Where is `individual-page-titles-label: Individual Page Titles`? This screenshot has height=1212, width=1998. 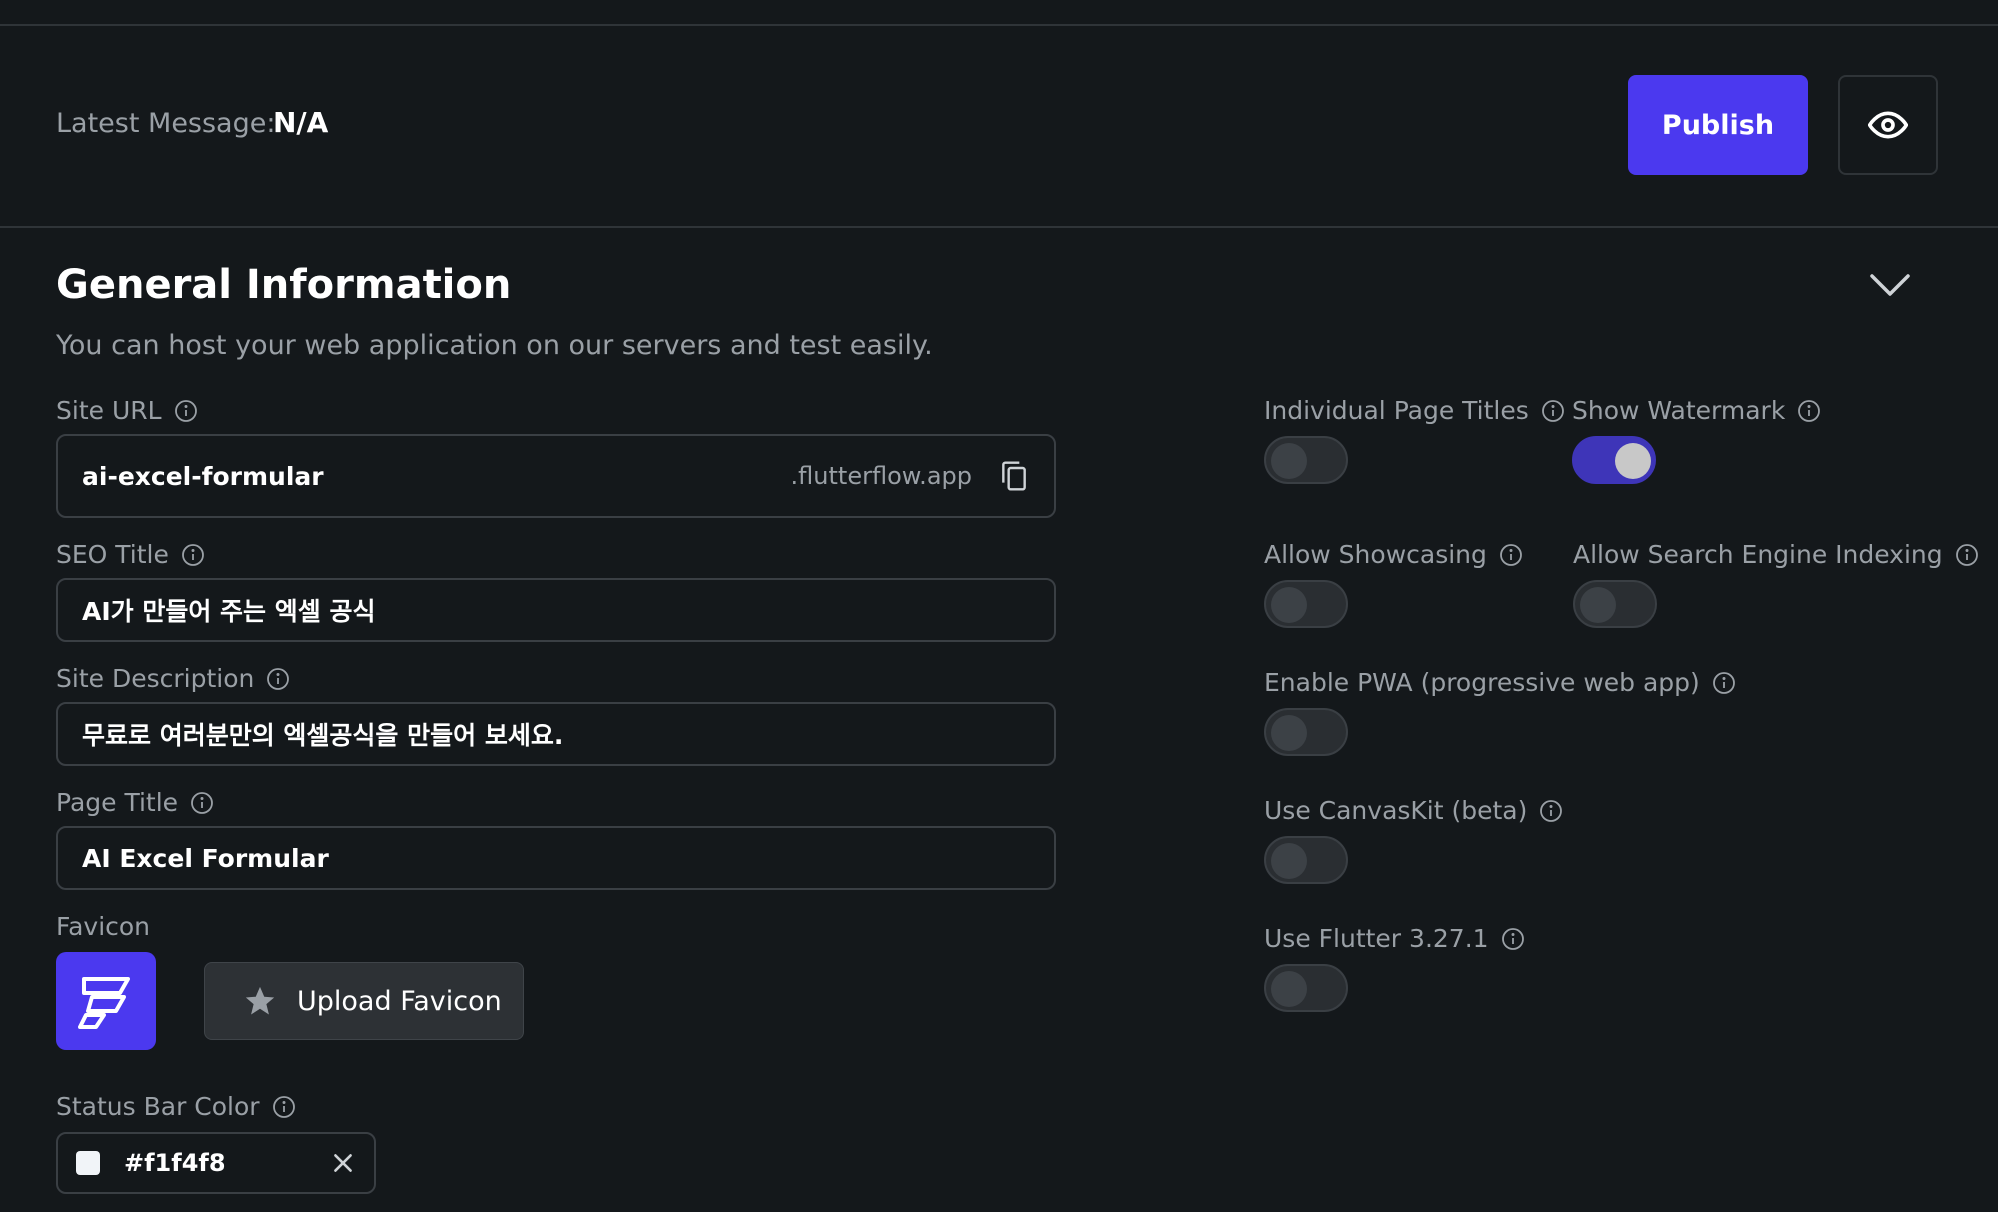
individual-page-titles-label: Individual Page Titles is located at coordinates (1414, 410).